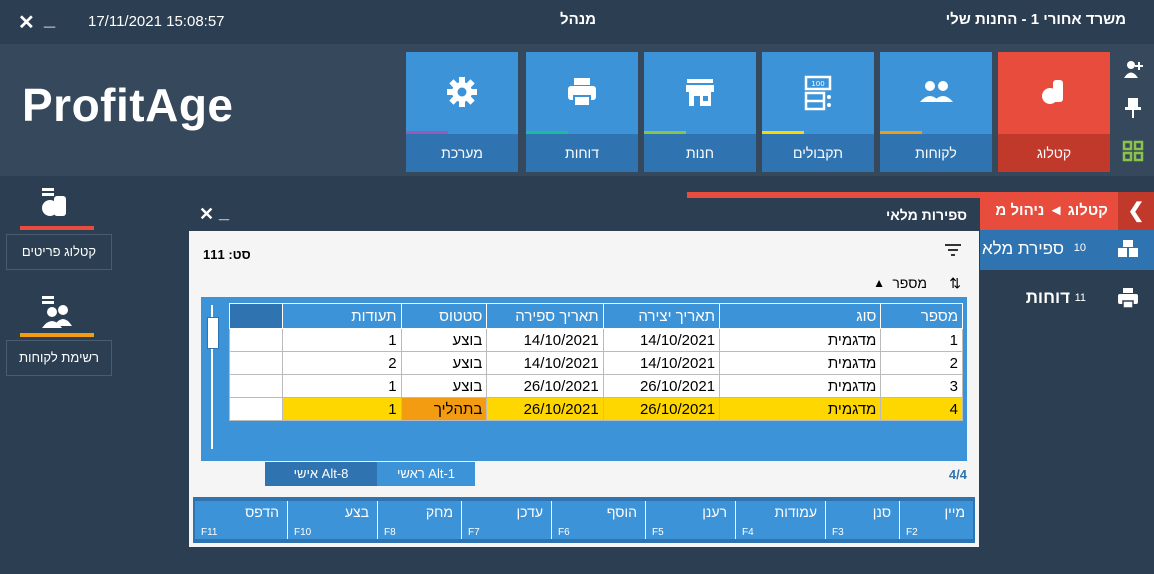 This screenshot has height=574, width=1154. I want to click on fkey-shortcut: F8, so click(390, 532).